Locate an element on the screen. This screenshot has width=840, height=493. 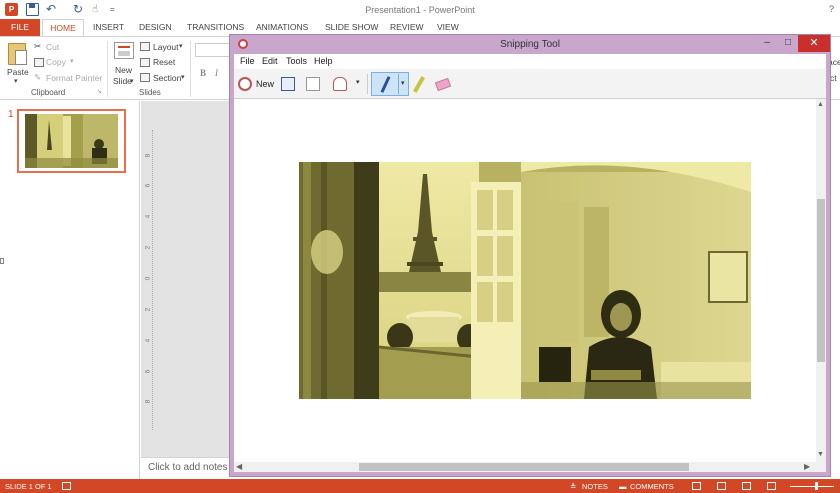
notes-placeholder: Click to add notes is located at coordinates (188, 467).